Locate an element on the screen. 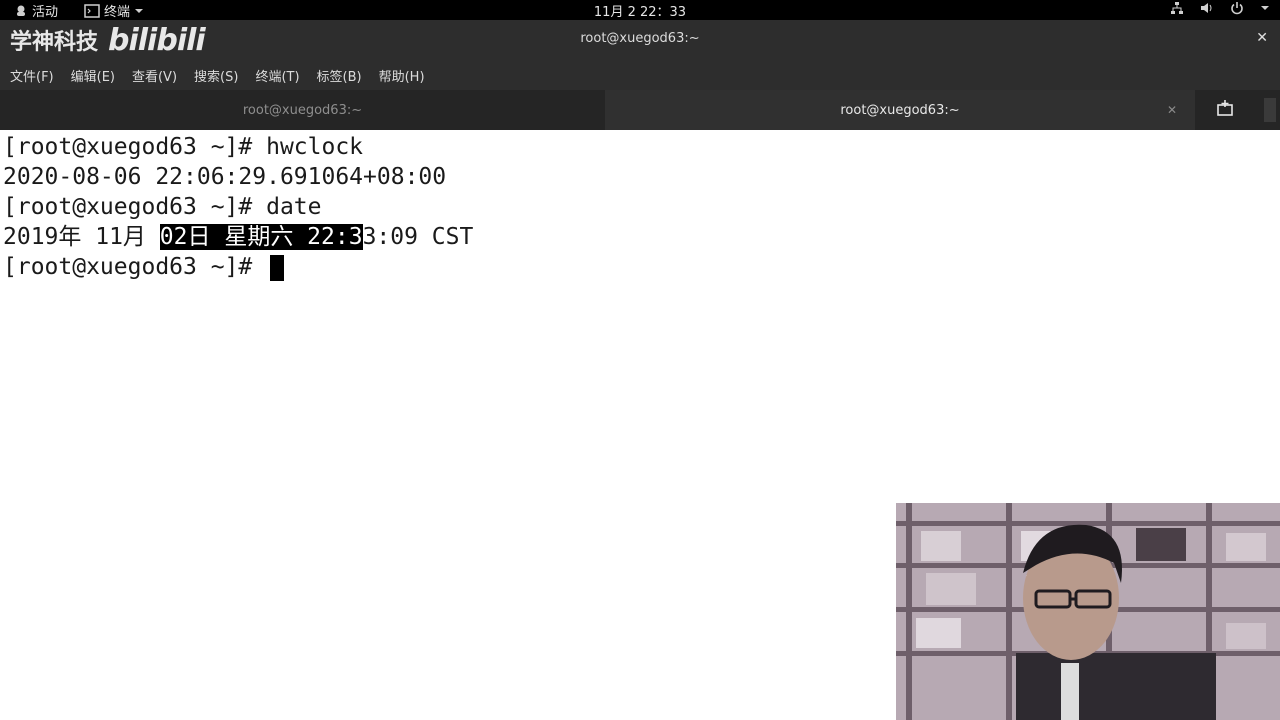  terminal-prompt-line: [root@xuegod63 ~]# is located at coordinates (144, 267).